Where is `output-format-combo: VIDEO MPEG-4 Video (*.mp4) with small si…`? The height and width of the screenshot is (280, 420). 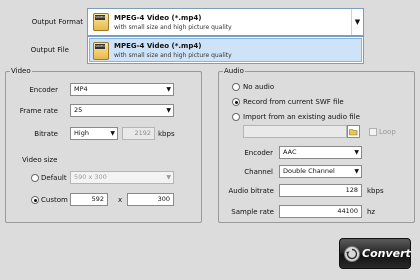 output-format-combo: VIDEO MPEG-4 Video (*.mp4) with small si… is located at coordinates (225, 22).